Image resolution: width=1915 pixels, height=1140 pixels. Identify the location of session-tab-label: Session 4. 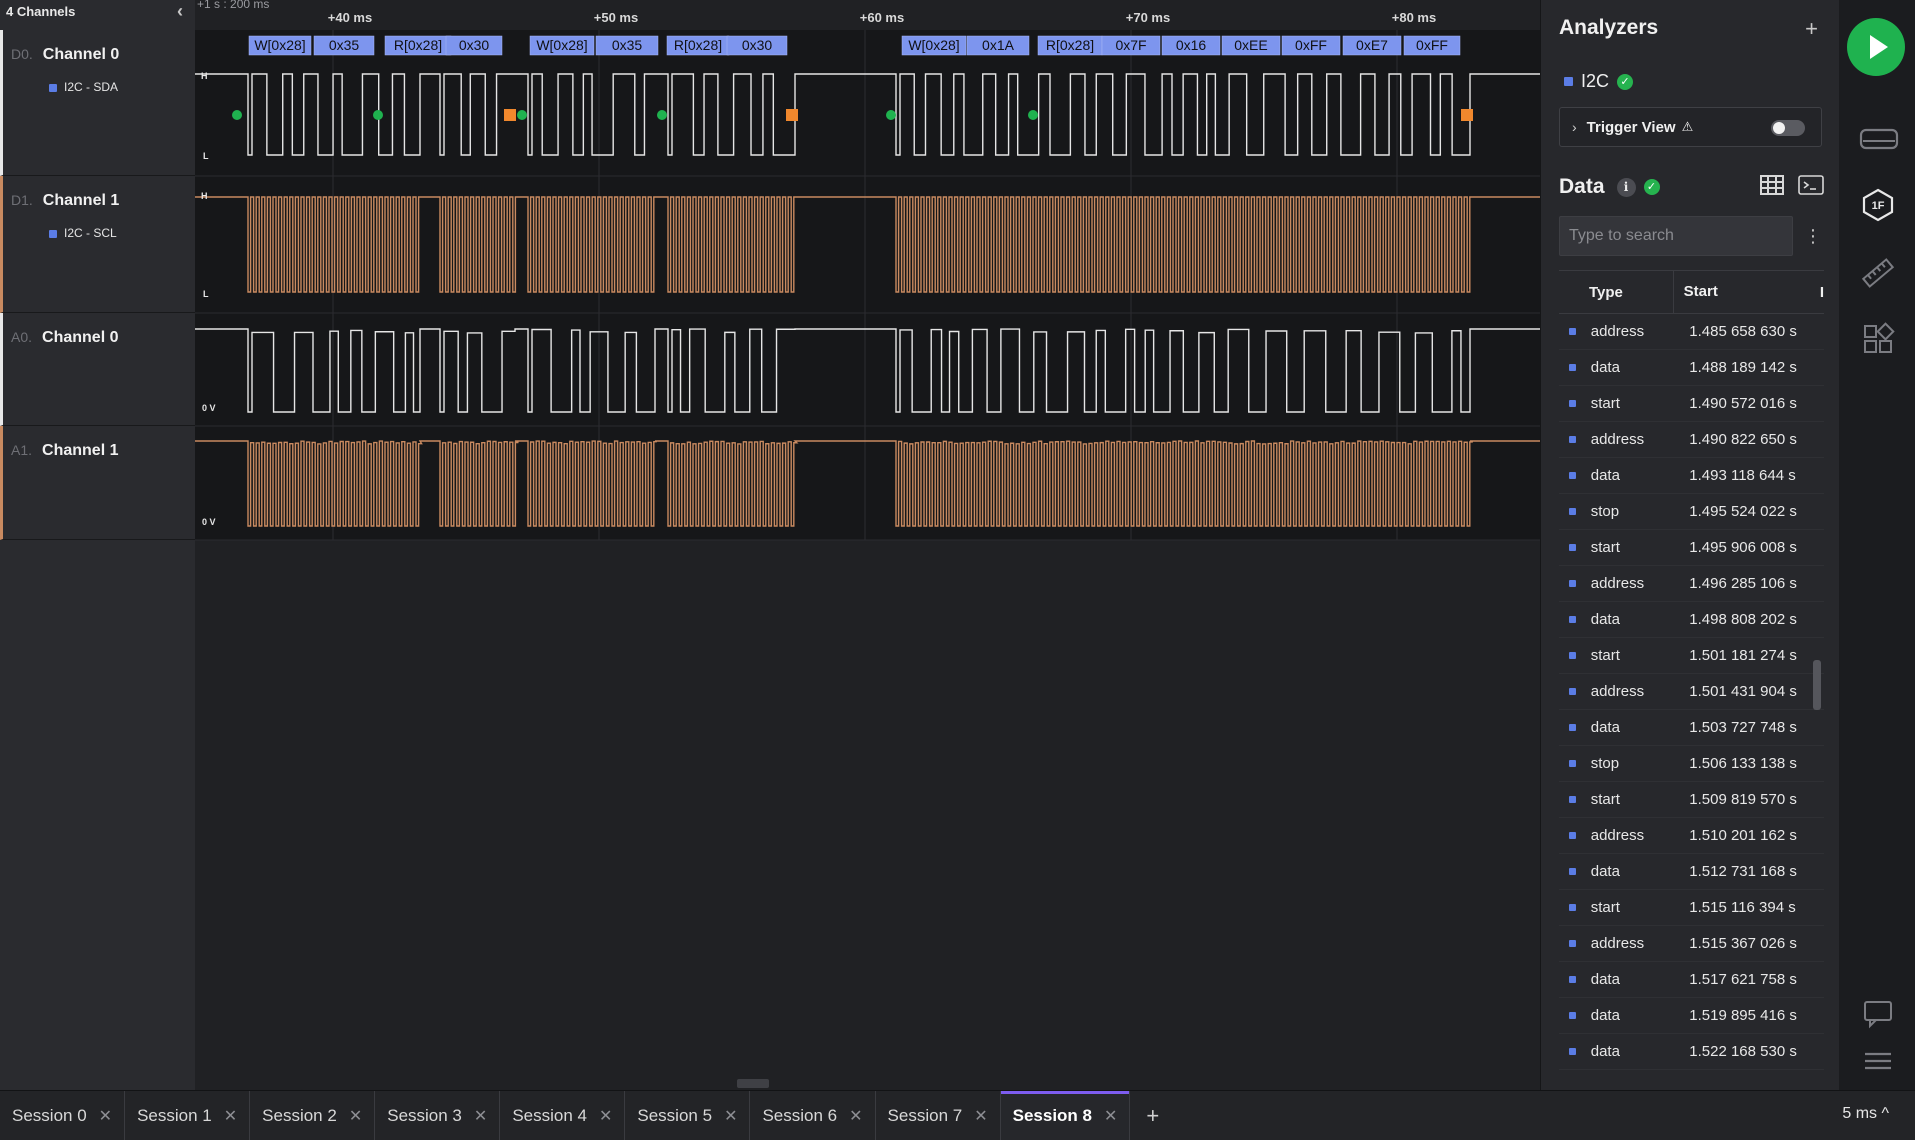
(549, 1115).